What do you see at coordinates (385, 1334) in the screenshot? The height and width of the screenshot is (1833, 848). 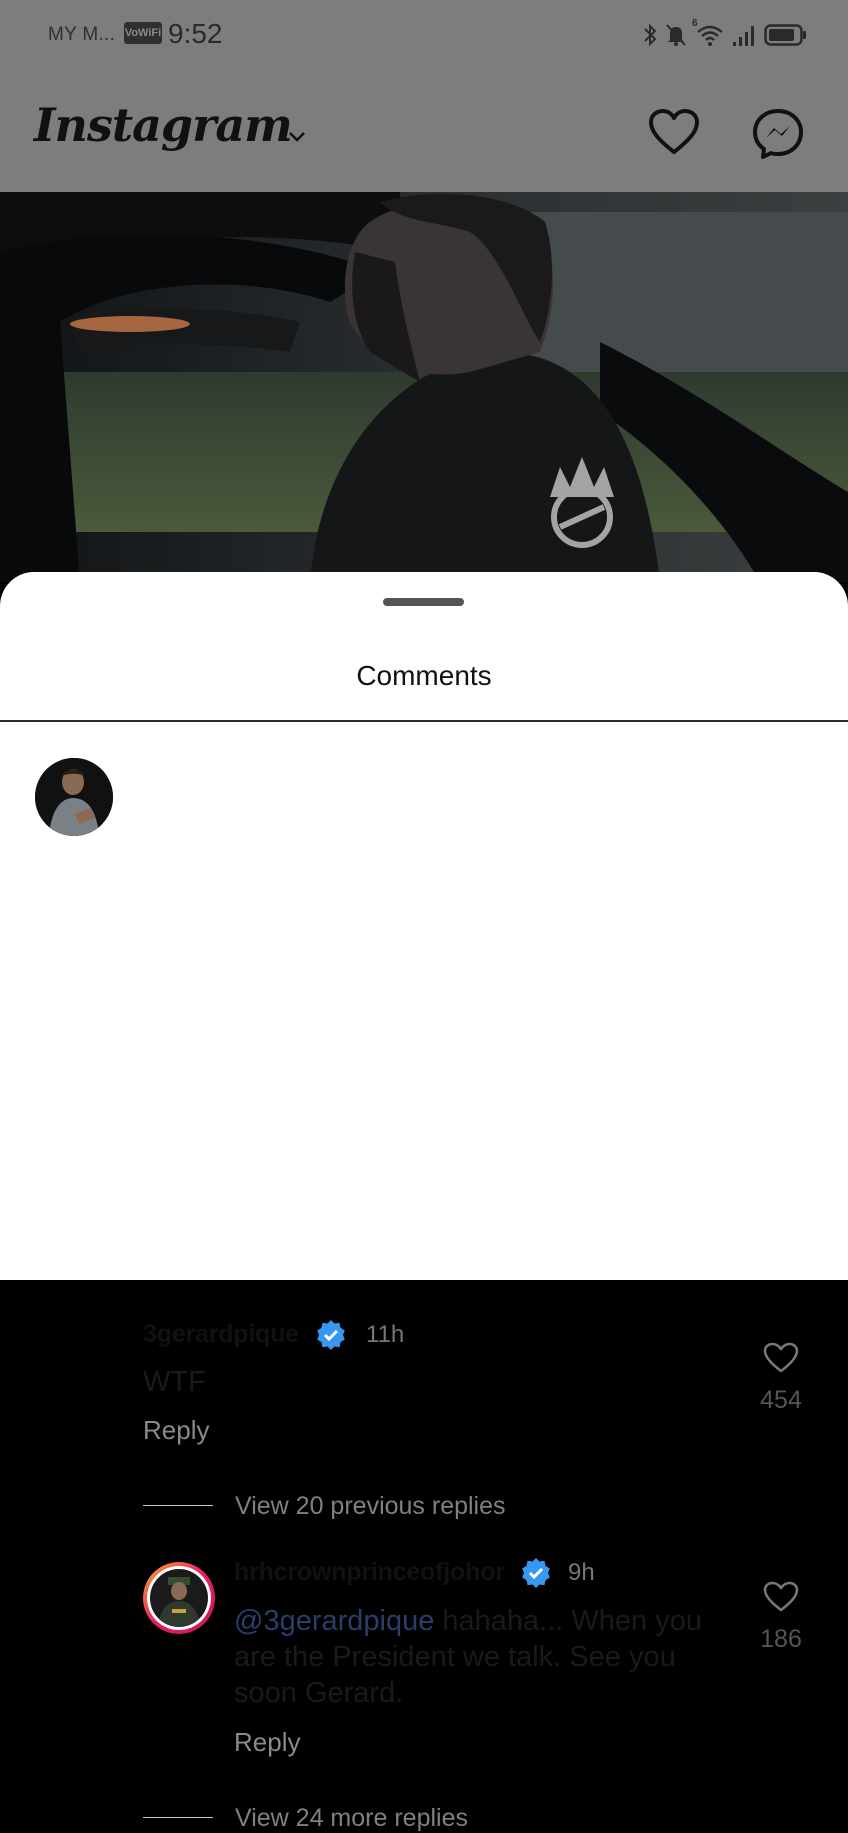 I see `comment-time: 11h` at bounding box center [385, 1334].